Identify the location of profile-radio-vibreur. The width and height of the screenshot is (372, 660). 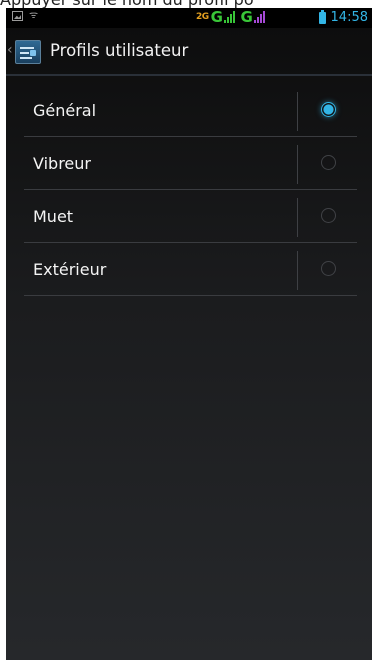
(328, 162).